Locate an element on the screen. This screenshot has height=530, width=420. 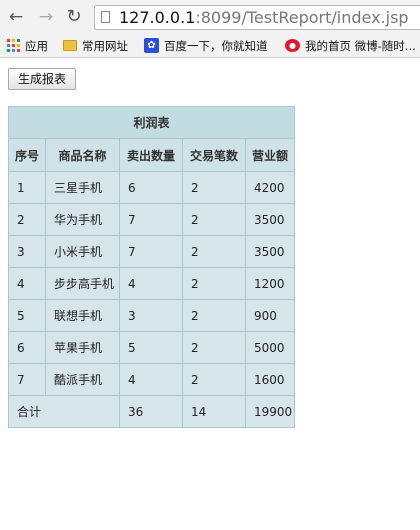
total-row: 合计 36 14 19900 is located at coordinates (151, 411).